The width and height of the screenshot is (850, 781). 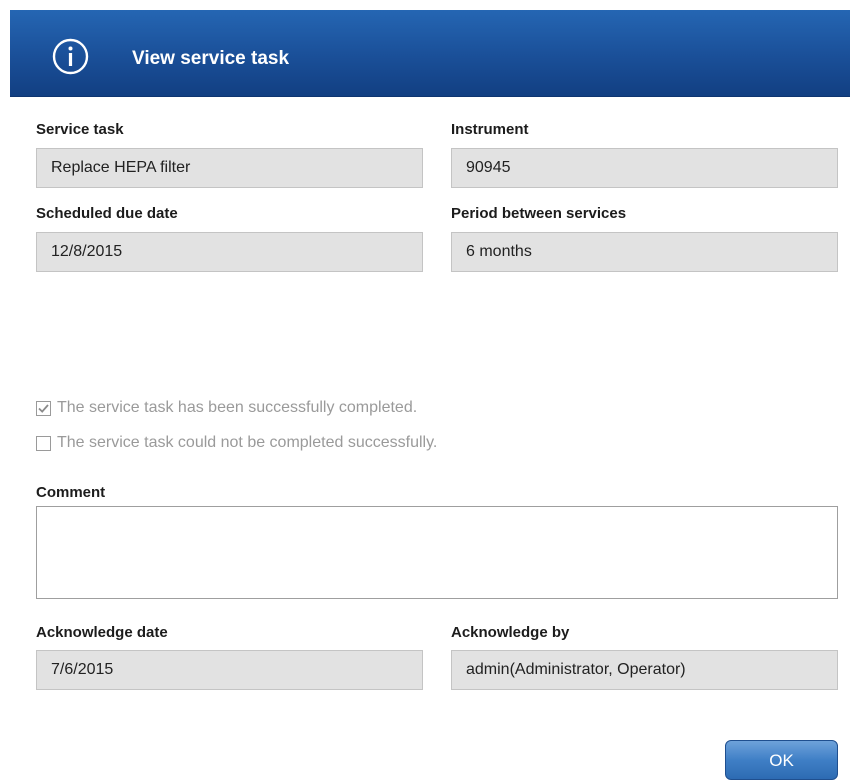 What do you see at coordinates (510, 632) in the screenshot?
I see `acknowledge-by-label: Acknowledge by` at bounding box center [510, 632].